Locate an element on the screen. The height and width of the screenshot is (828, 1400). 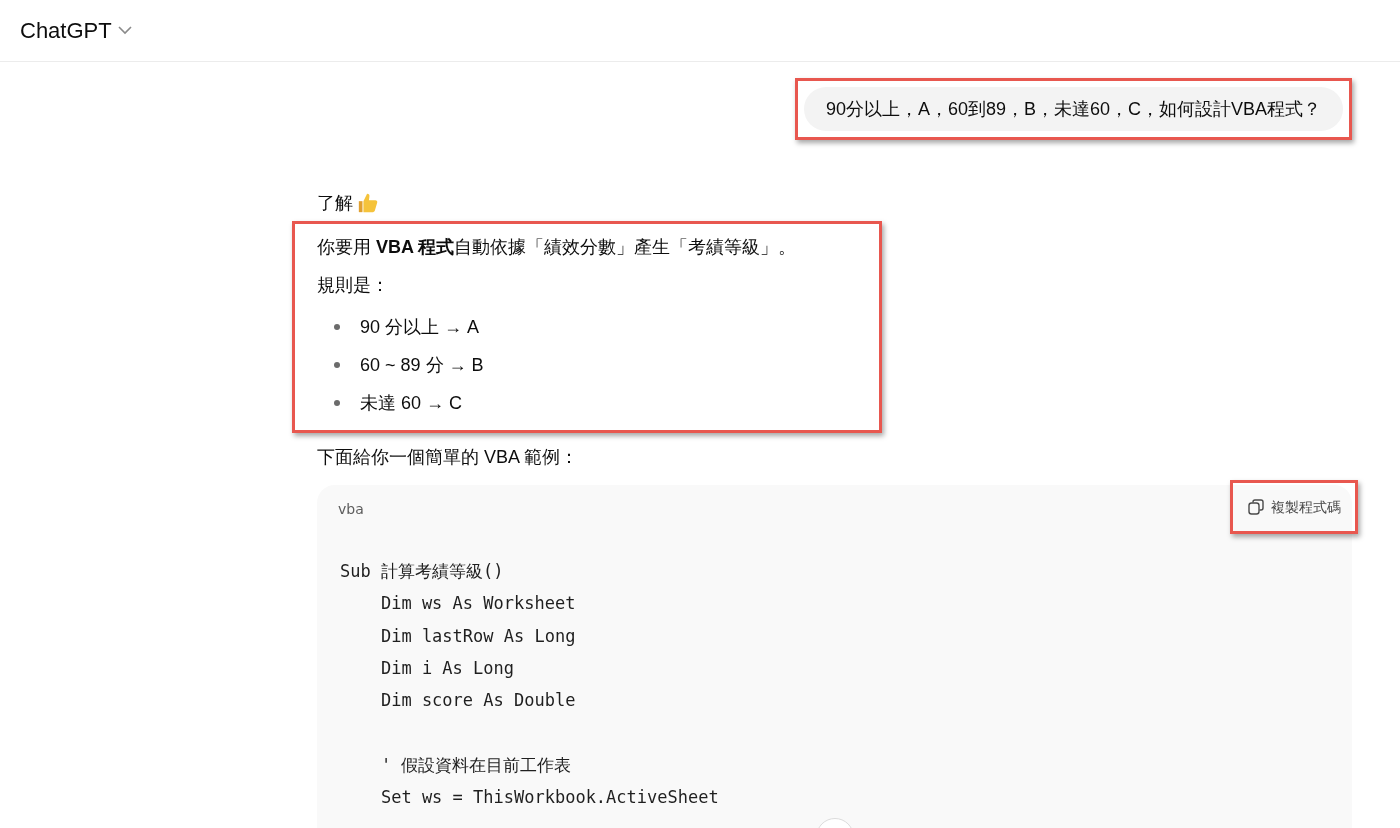
chevron-down-icon is located at coordinates (124, 30).